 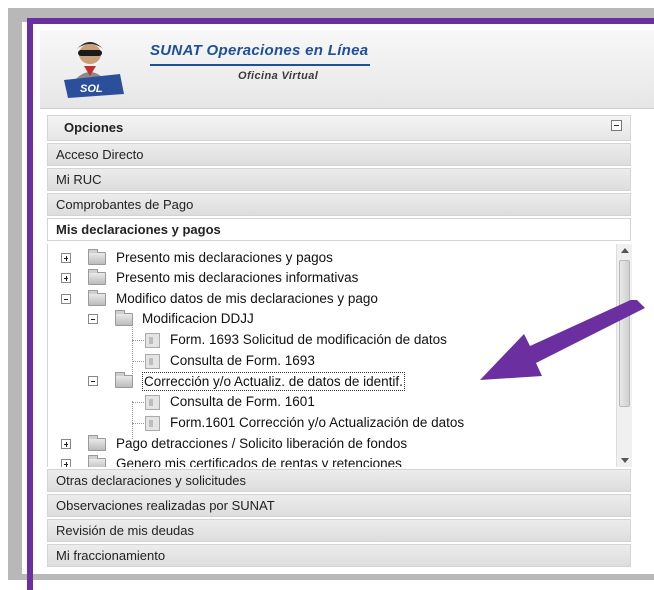 I want to click on menu-revision-deudas: Revisión de mis deudas, so click(x=339, y=530).